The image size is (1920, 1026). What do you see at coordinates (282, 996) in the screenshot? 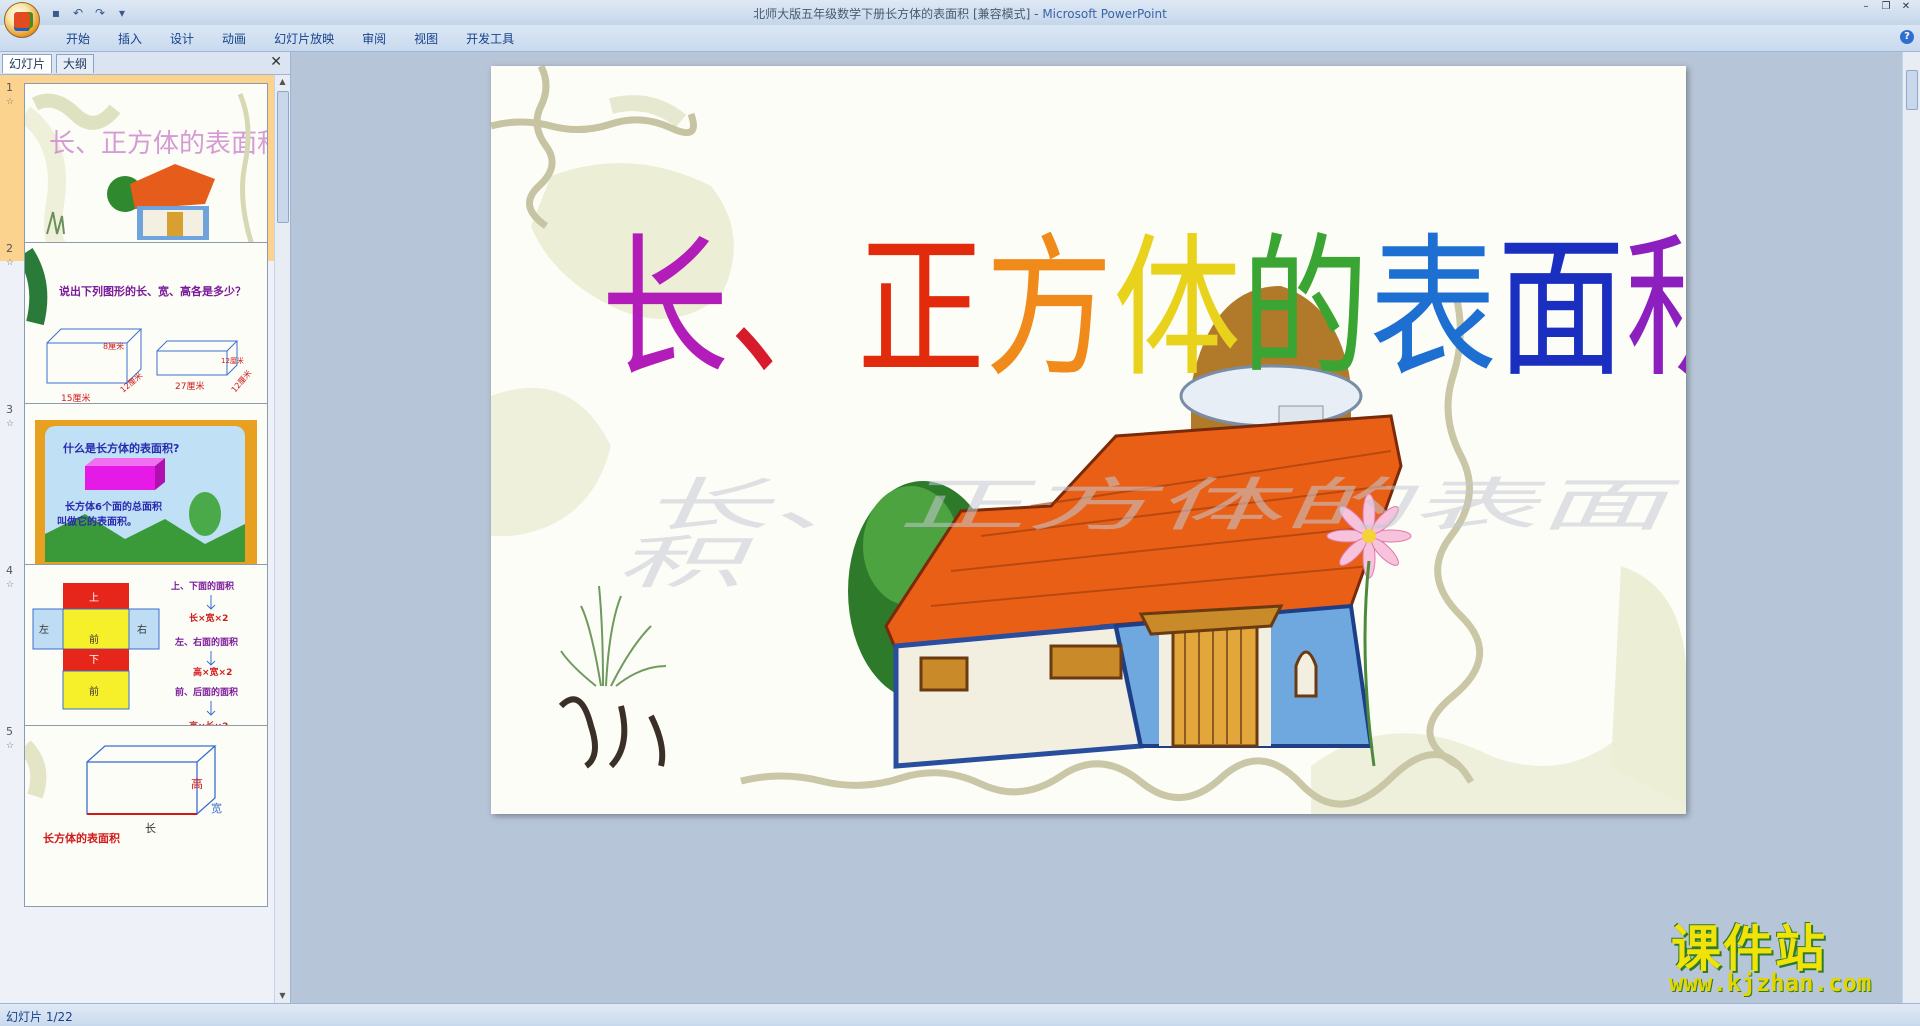
I see `scroll-down-icon: ▼` at bounding box center [282, 996].